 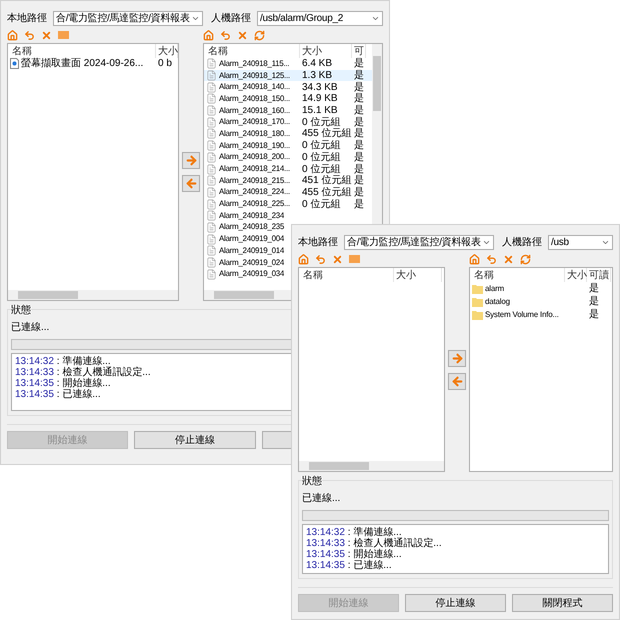 What do you see at coordinates (326, 180) in the screenshot?
I see `file-size: 451 位元組` at bounding box center [326, 180].